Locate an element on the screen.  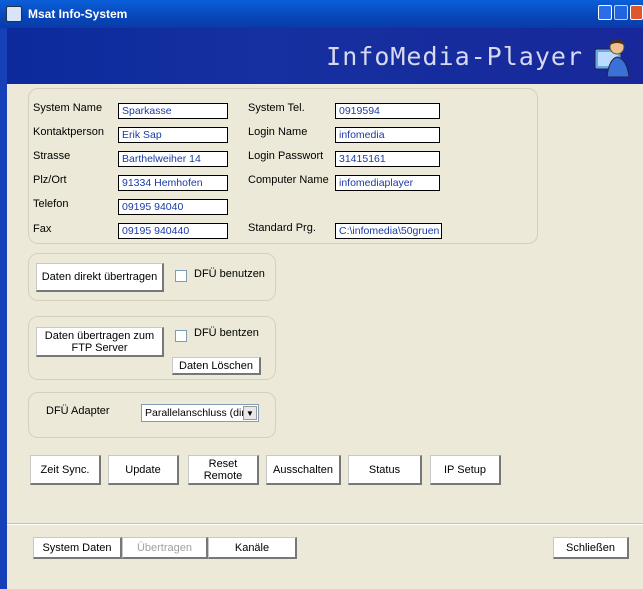
fax-field: 09195 940440 is located at coordinates (173, 231).